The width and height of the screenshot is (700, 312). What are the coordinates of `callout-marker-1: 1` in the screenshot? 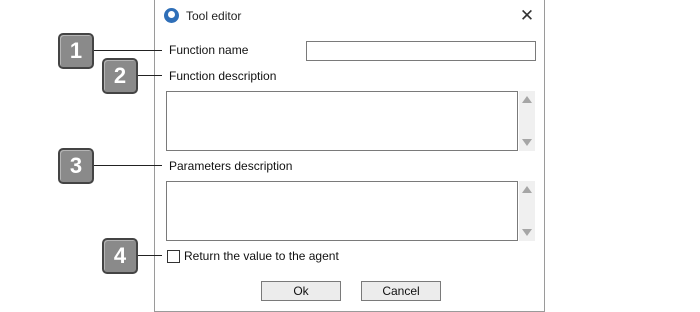 It's located at (76, 51).